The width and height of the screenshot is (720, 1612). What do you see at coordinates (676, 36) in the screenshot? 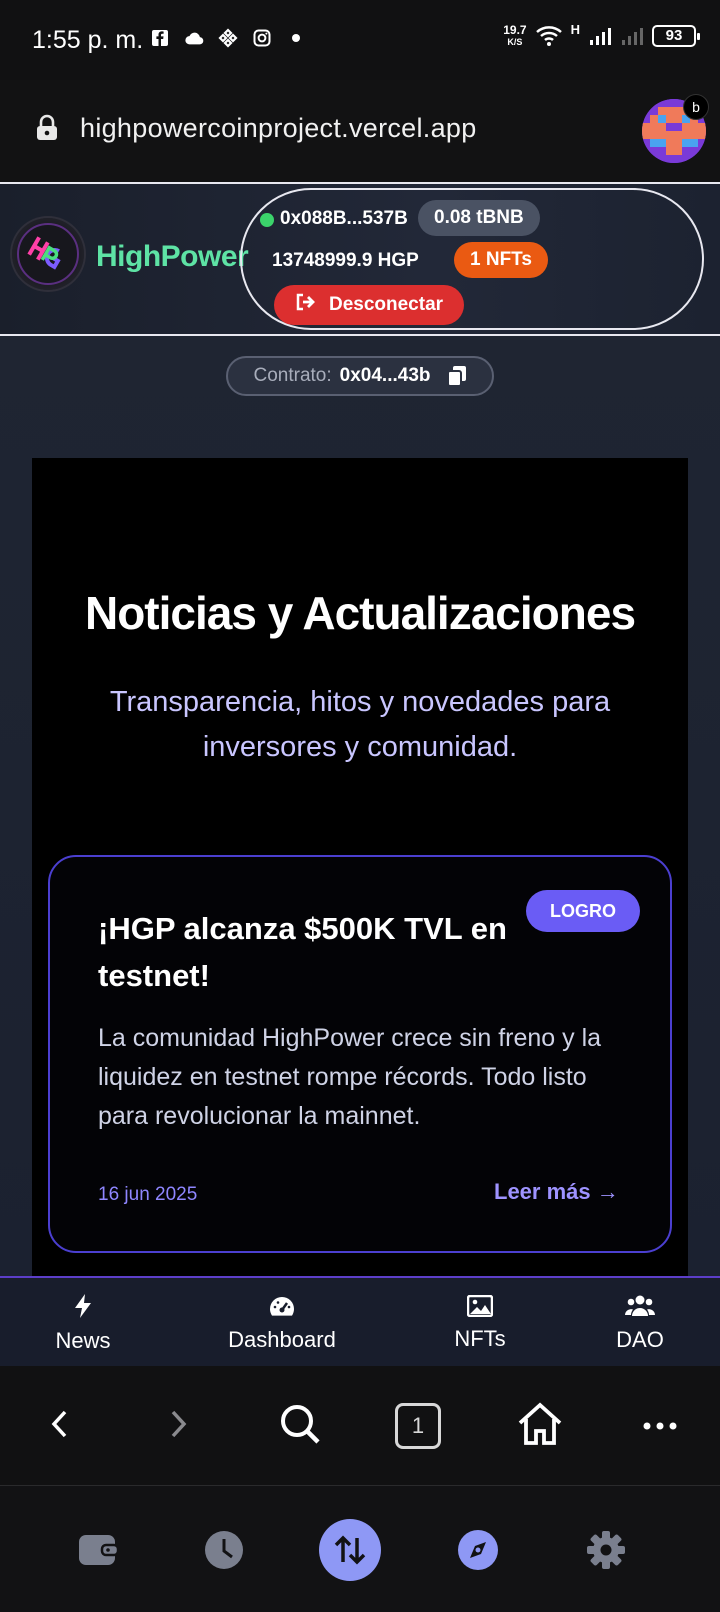
I see `battery-indicator: 93` at bounding box center [676, 36].